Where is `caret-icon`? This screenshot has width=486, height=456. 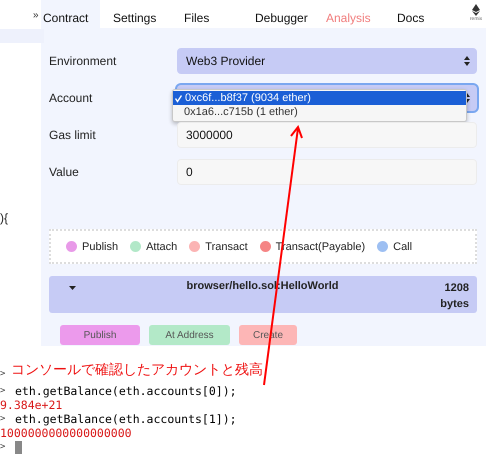 caret-icon is located at coordinates (72, 288).